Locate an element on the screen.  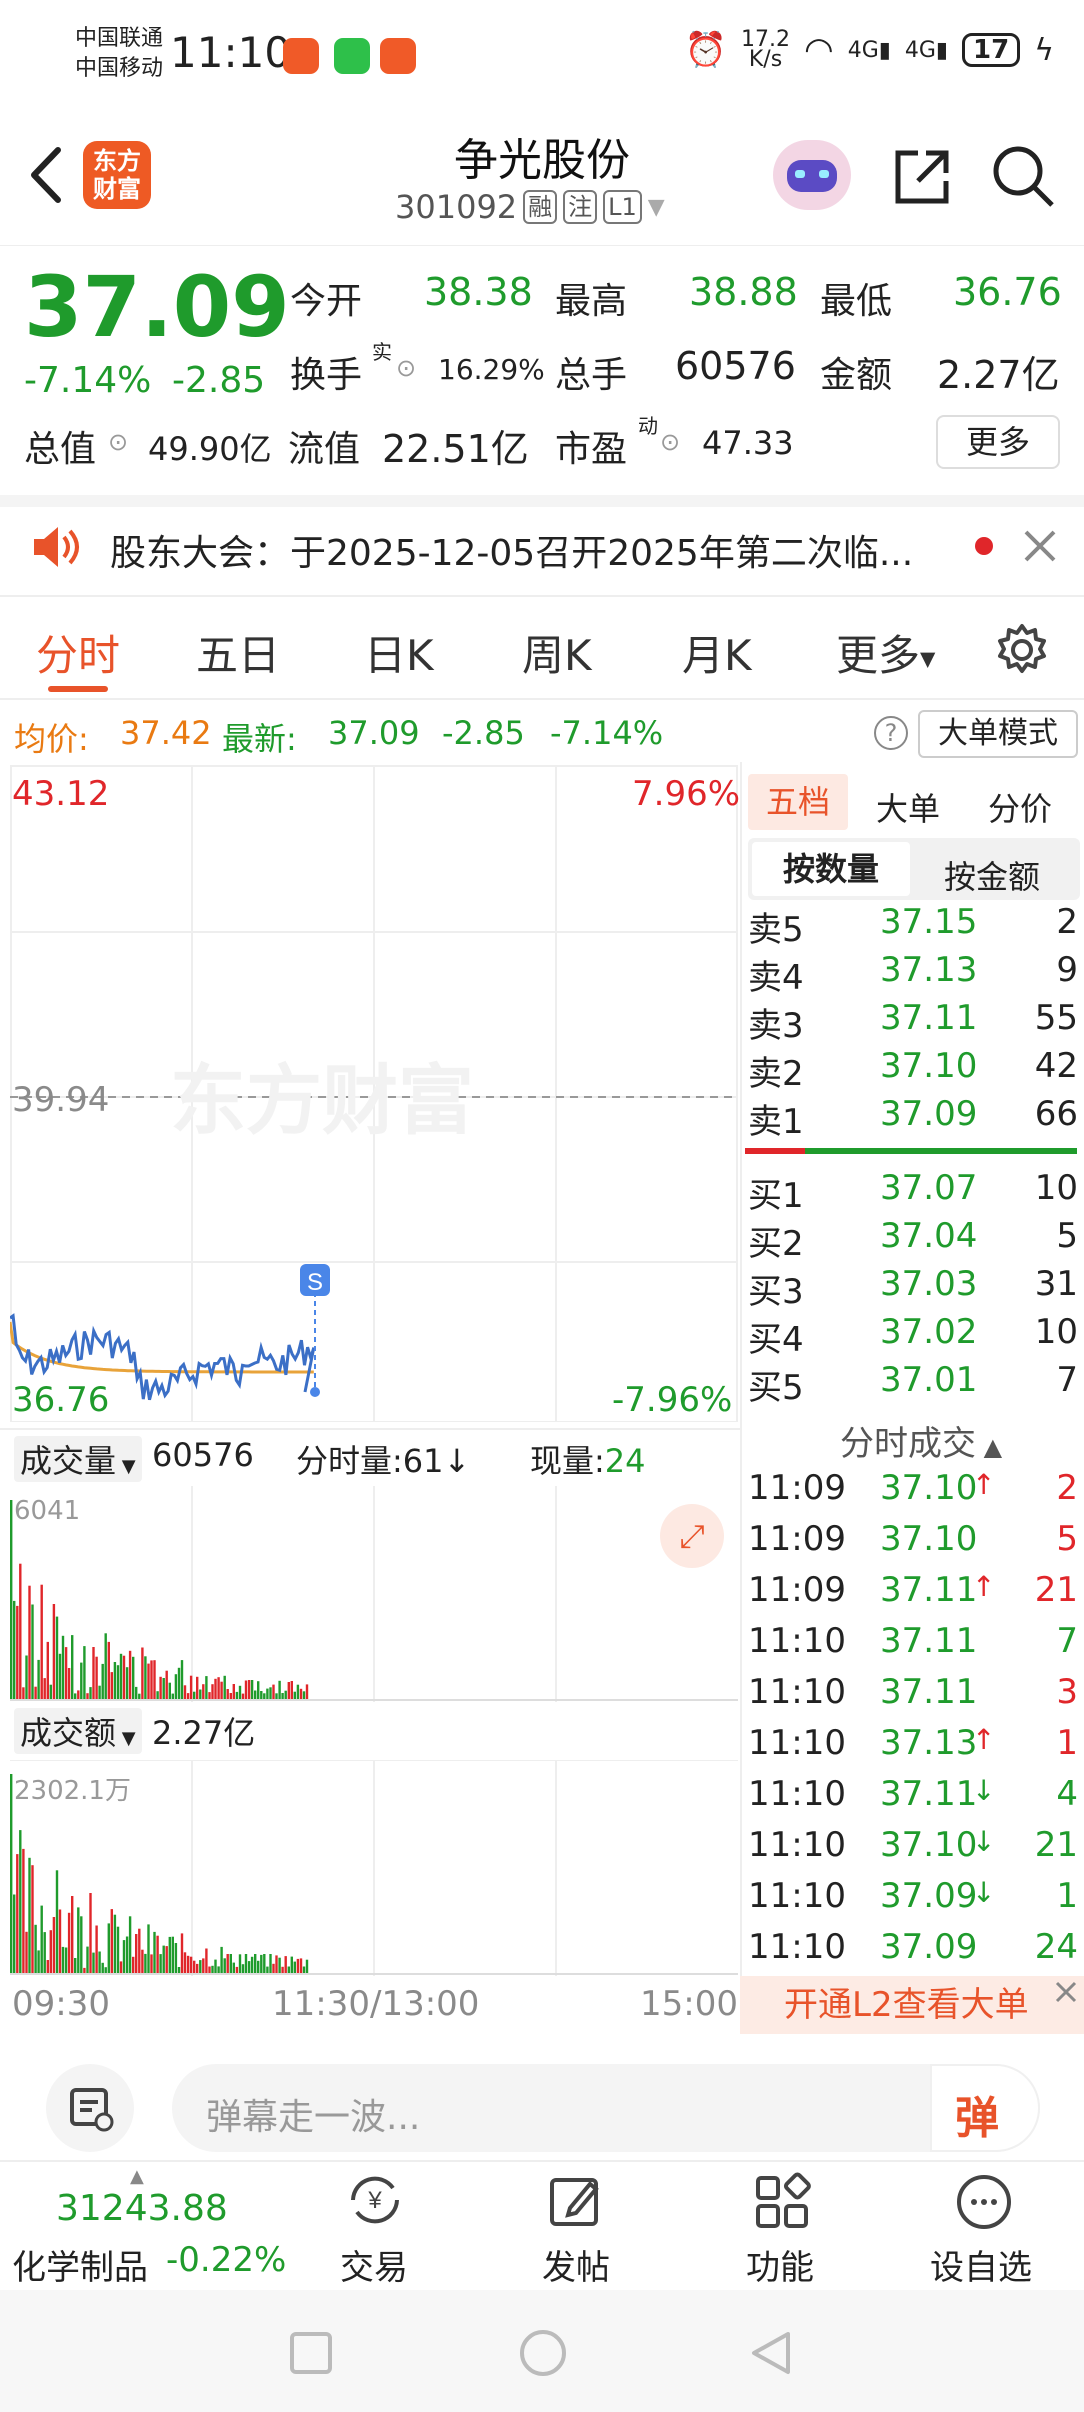
asks-qty: 55 is located at coordinates (1056, 1018).